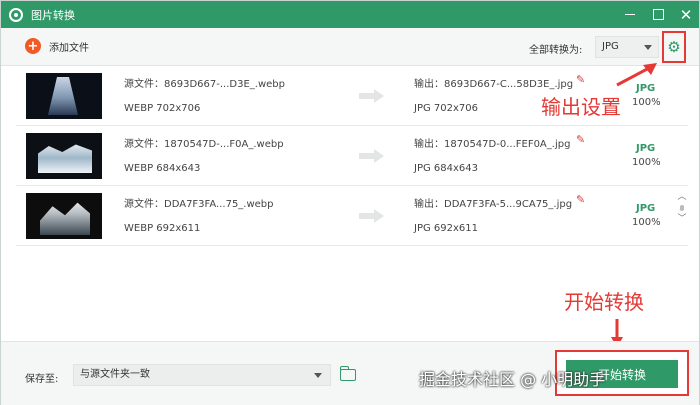  I want to click on maximize-icon, so click(658, 15).